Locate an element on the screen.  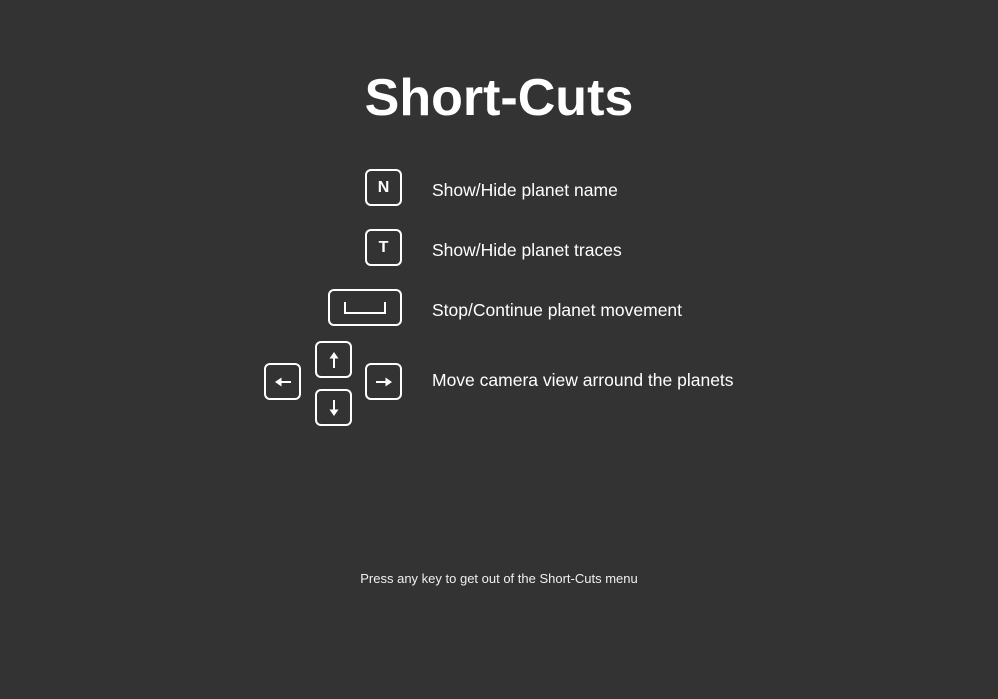
arrow-right-icon is located at coordinates (383, 381).